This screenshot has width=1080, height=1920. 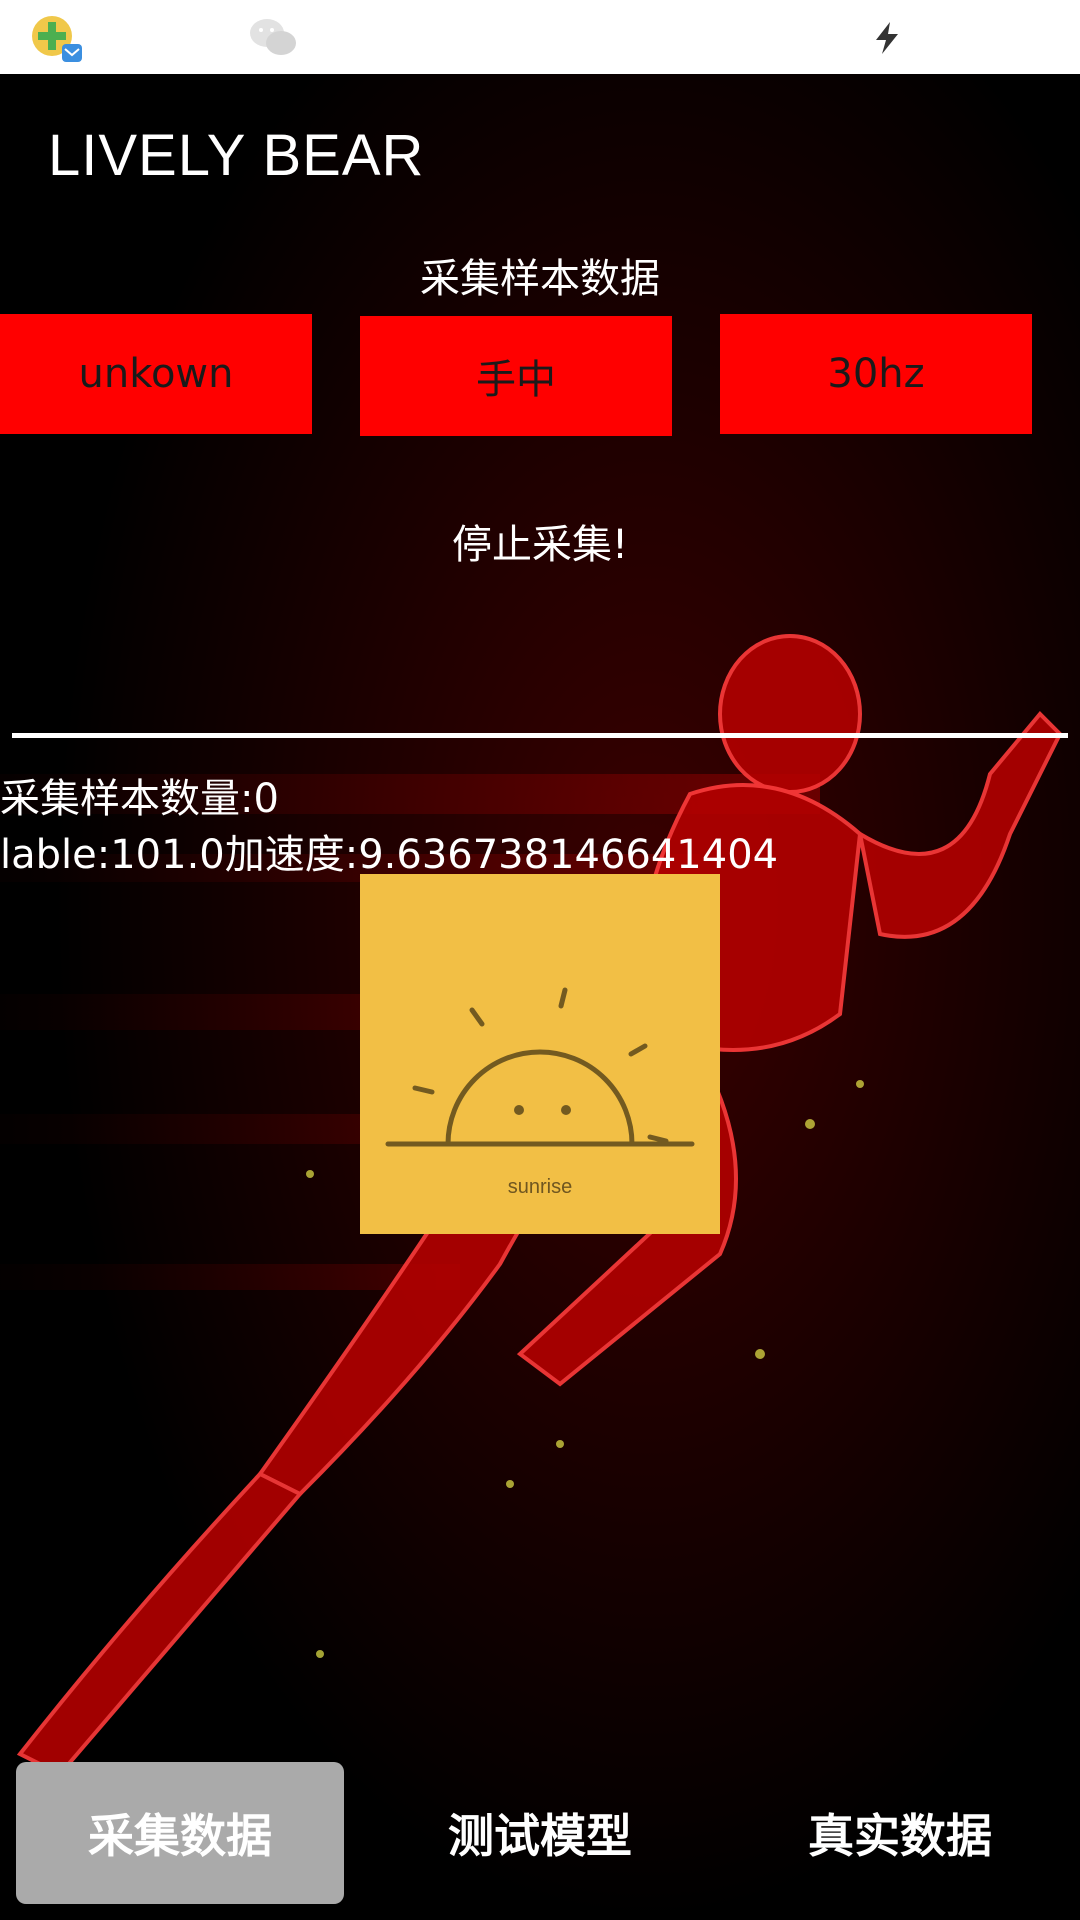 I want to click on stop-collect-button: 停止采集!, so click(x=540, y=541).